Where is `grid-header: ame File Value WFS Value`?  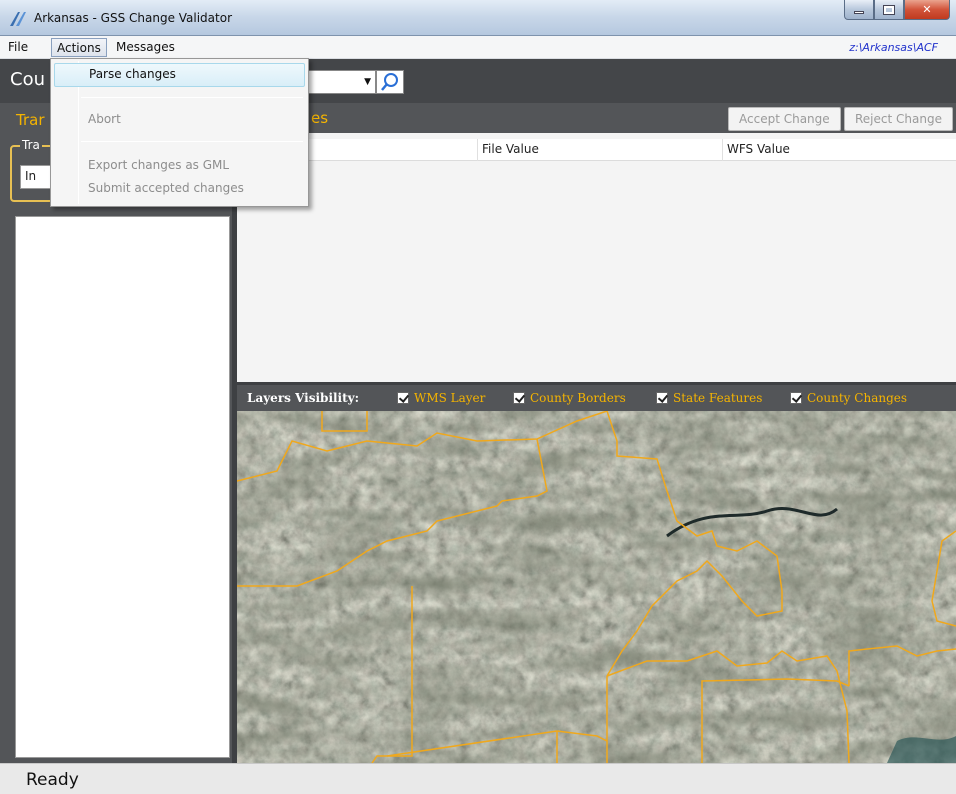 grid-header: ame File Value WFS Value is located at coordinates (596, 150).